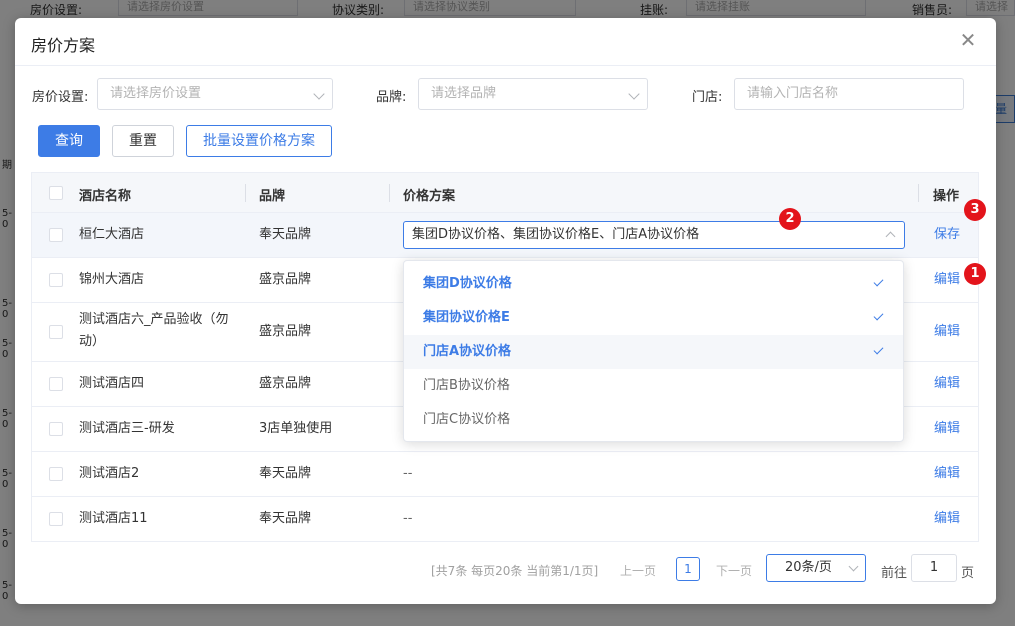 This screenshot has width=1015, height=626. I want to click on query-button: 查询, so click(69, 141).